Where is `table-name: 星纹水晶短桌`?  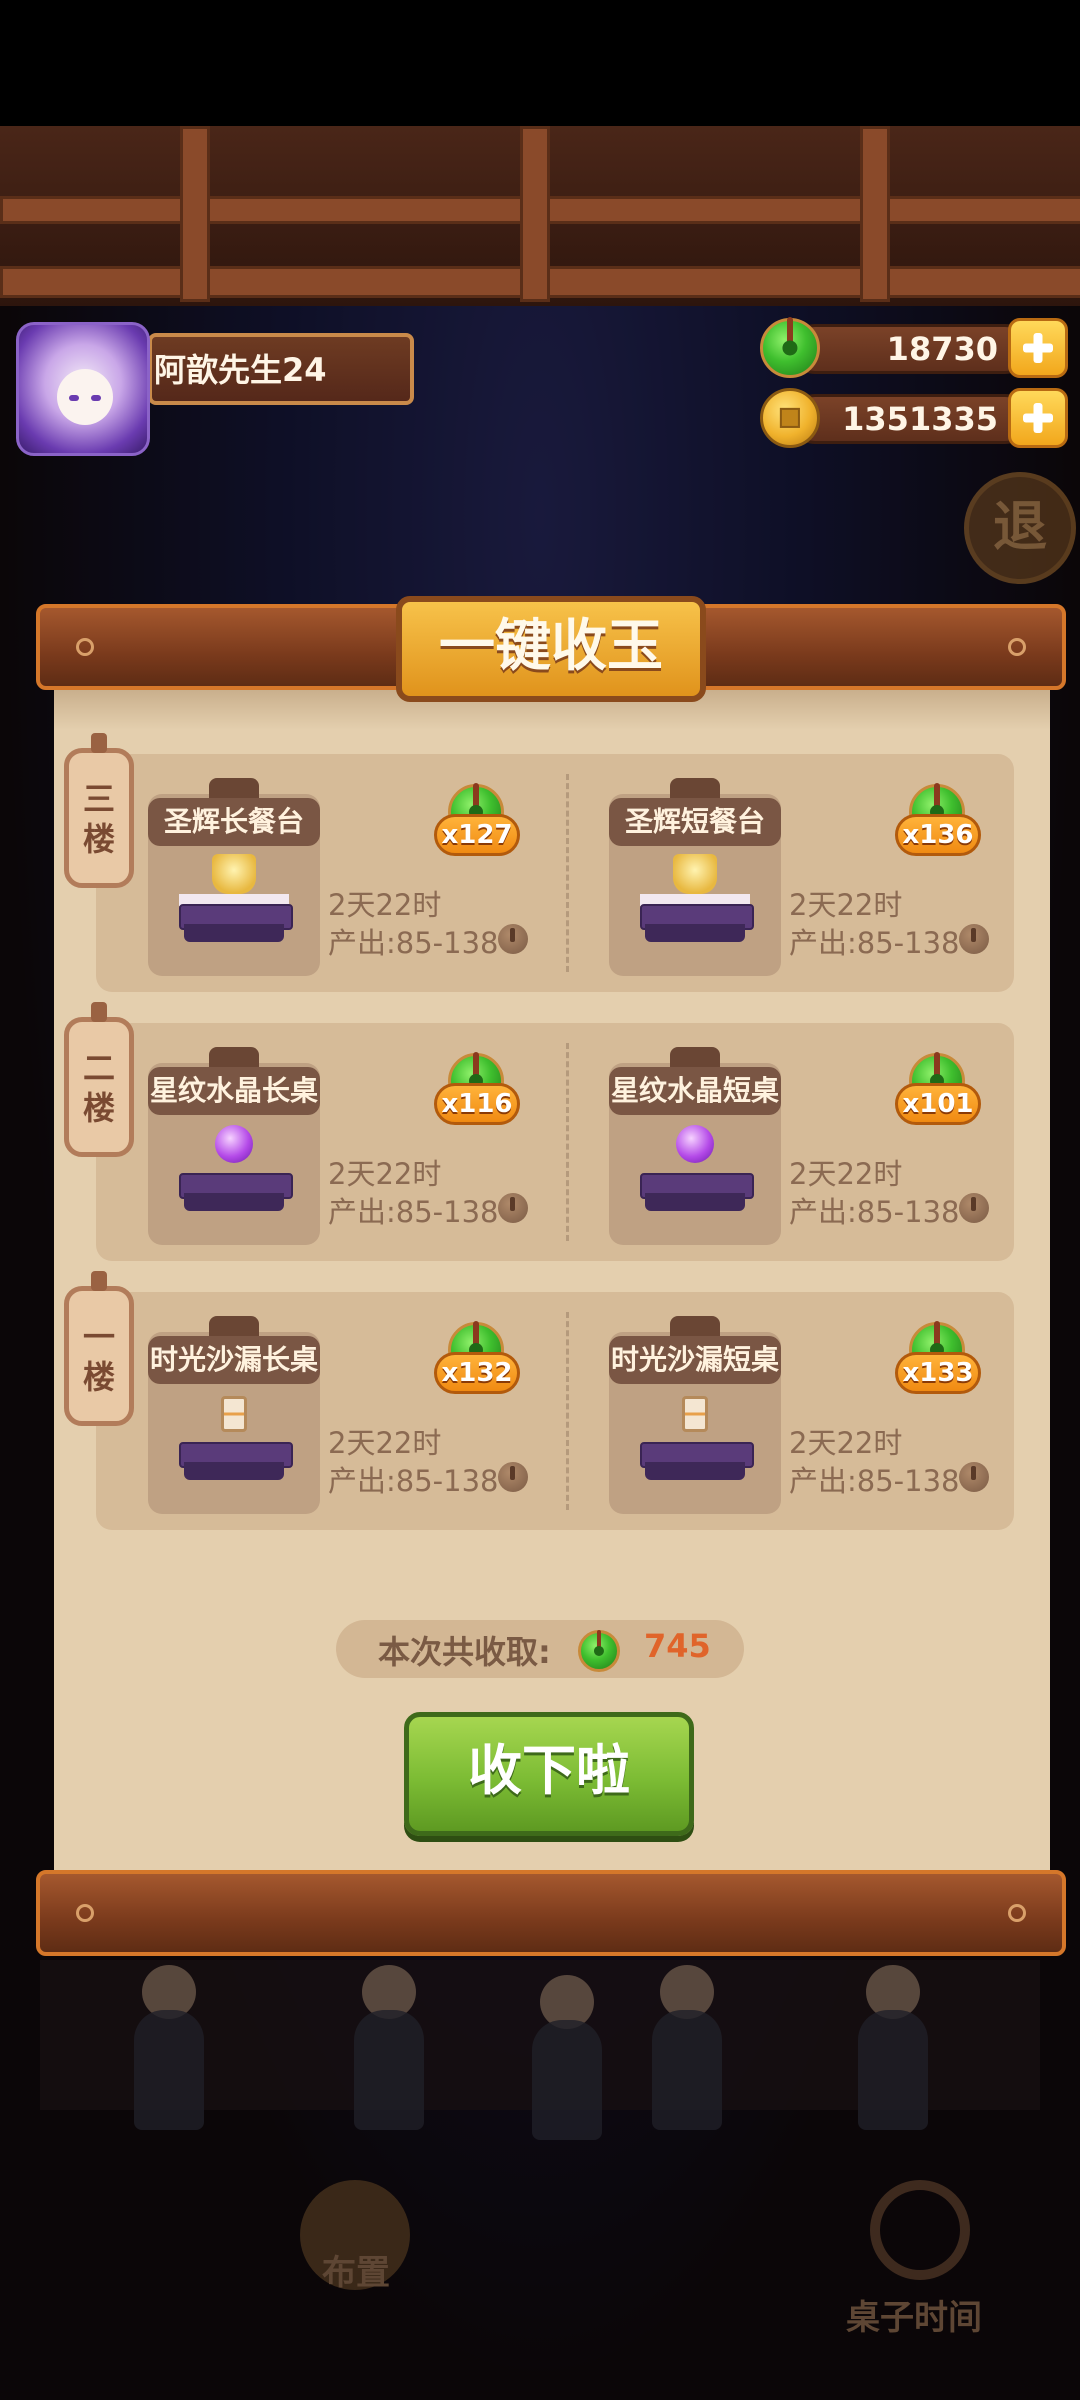 table-name: 星纹水晶短桌 is located at coordinates (694, 1090).